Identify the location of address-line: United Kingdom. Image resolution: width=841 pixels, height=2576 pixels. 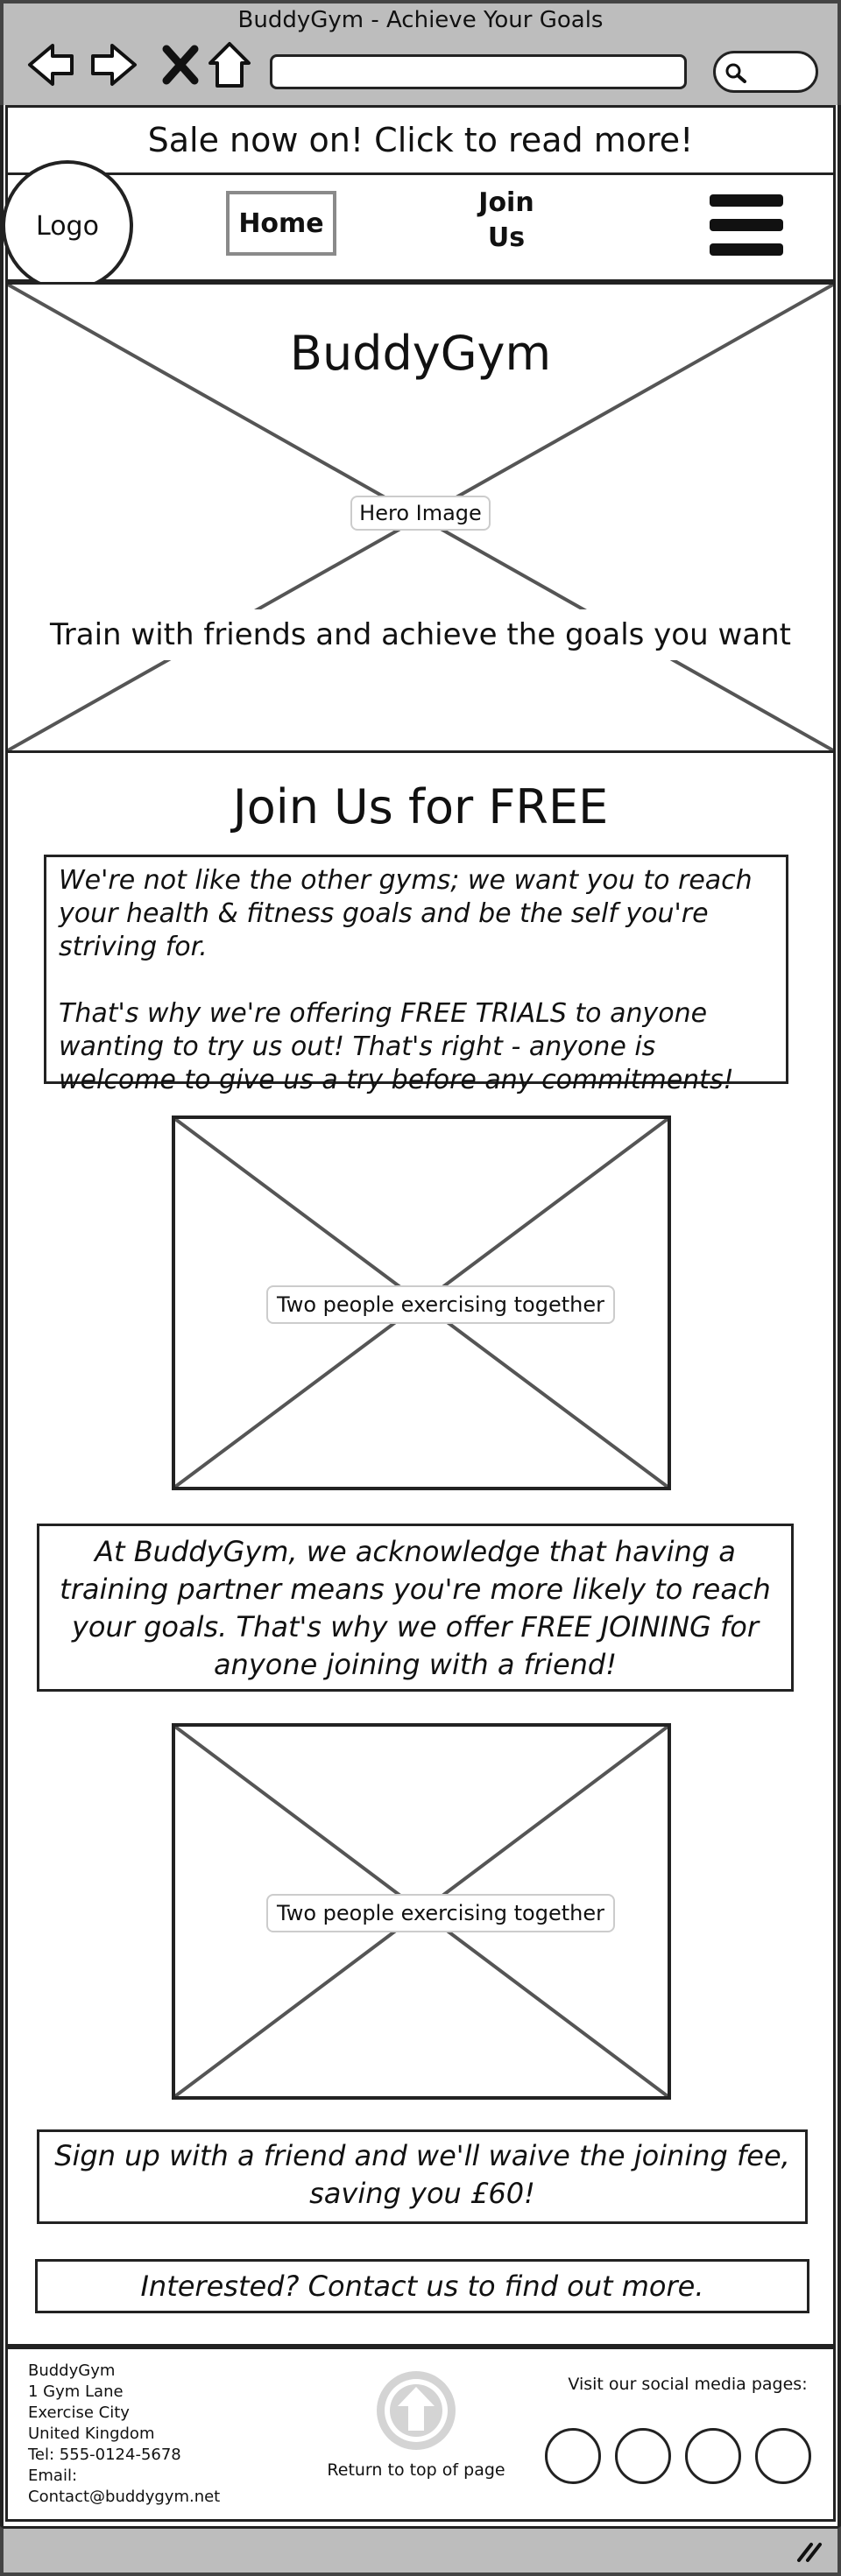
(91, 2434).